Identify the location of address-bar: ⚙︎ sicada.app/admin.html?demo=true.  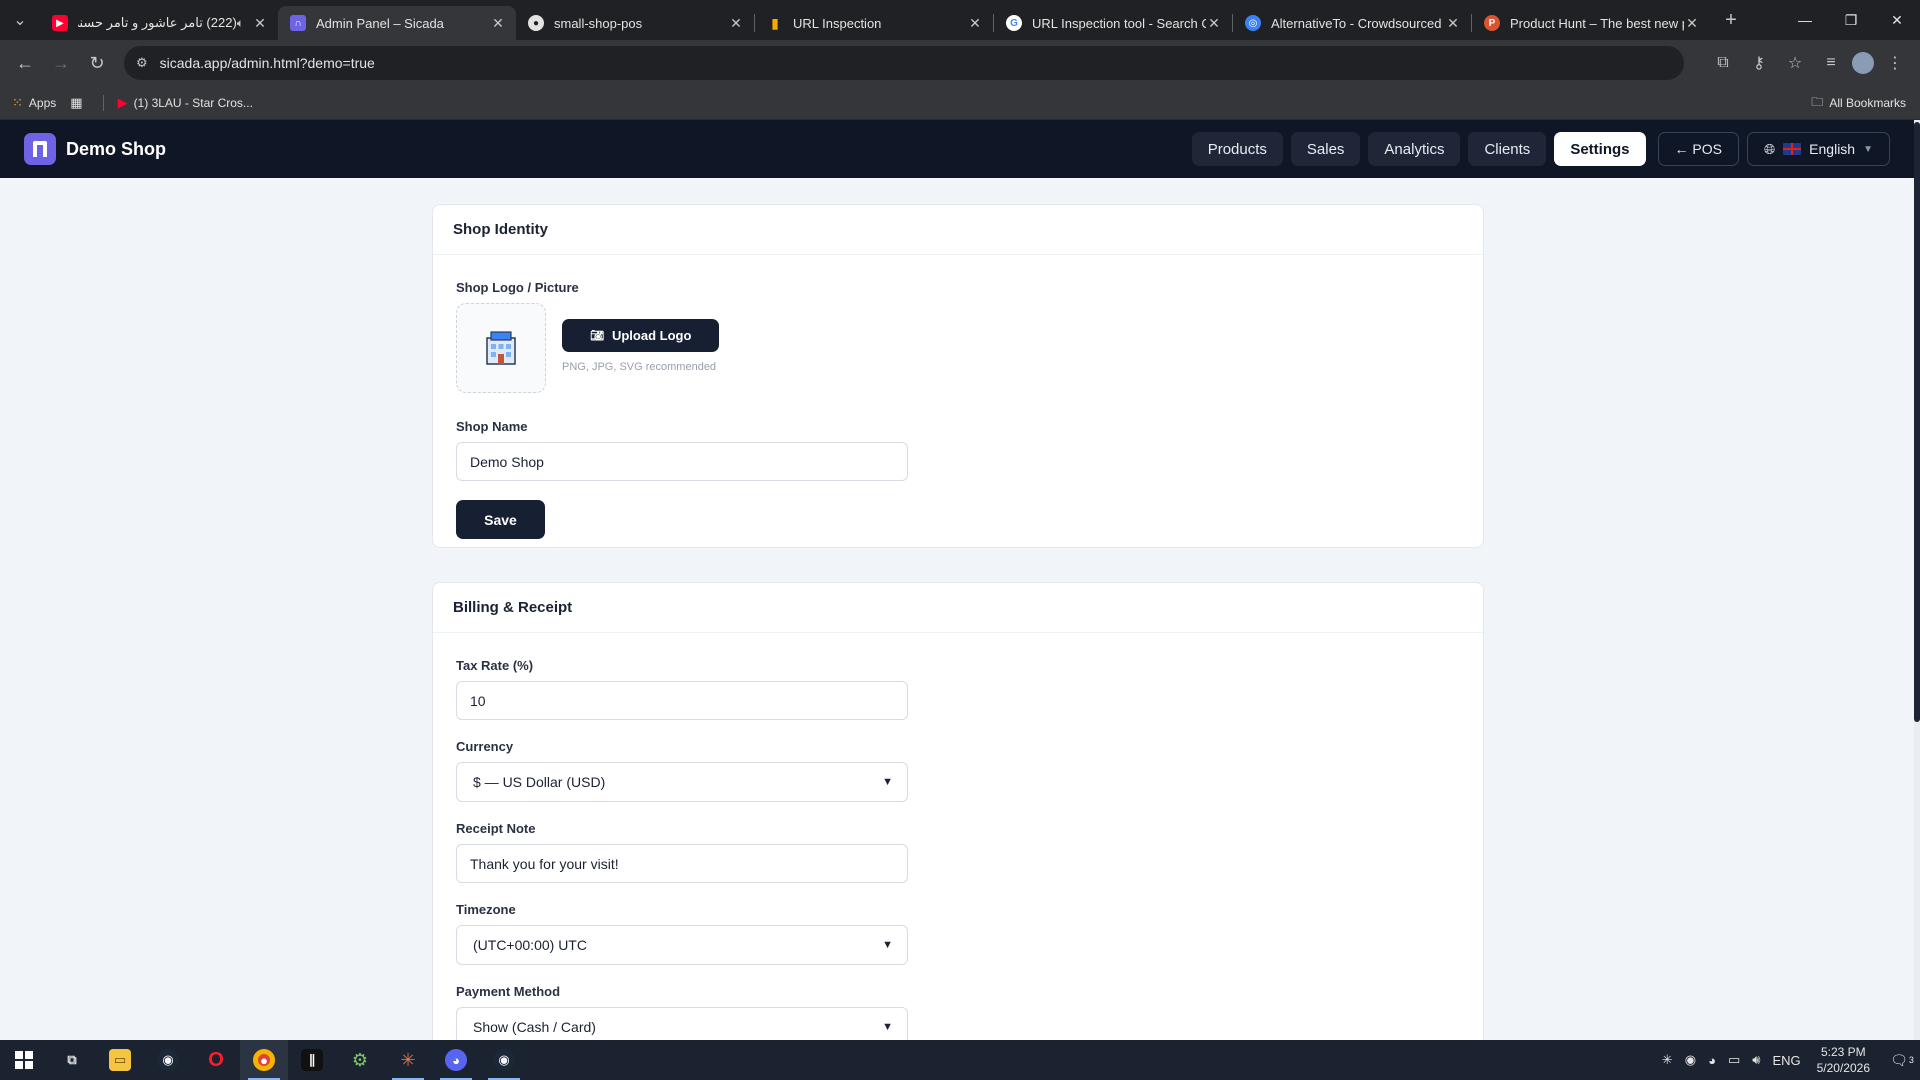
(904, 63).